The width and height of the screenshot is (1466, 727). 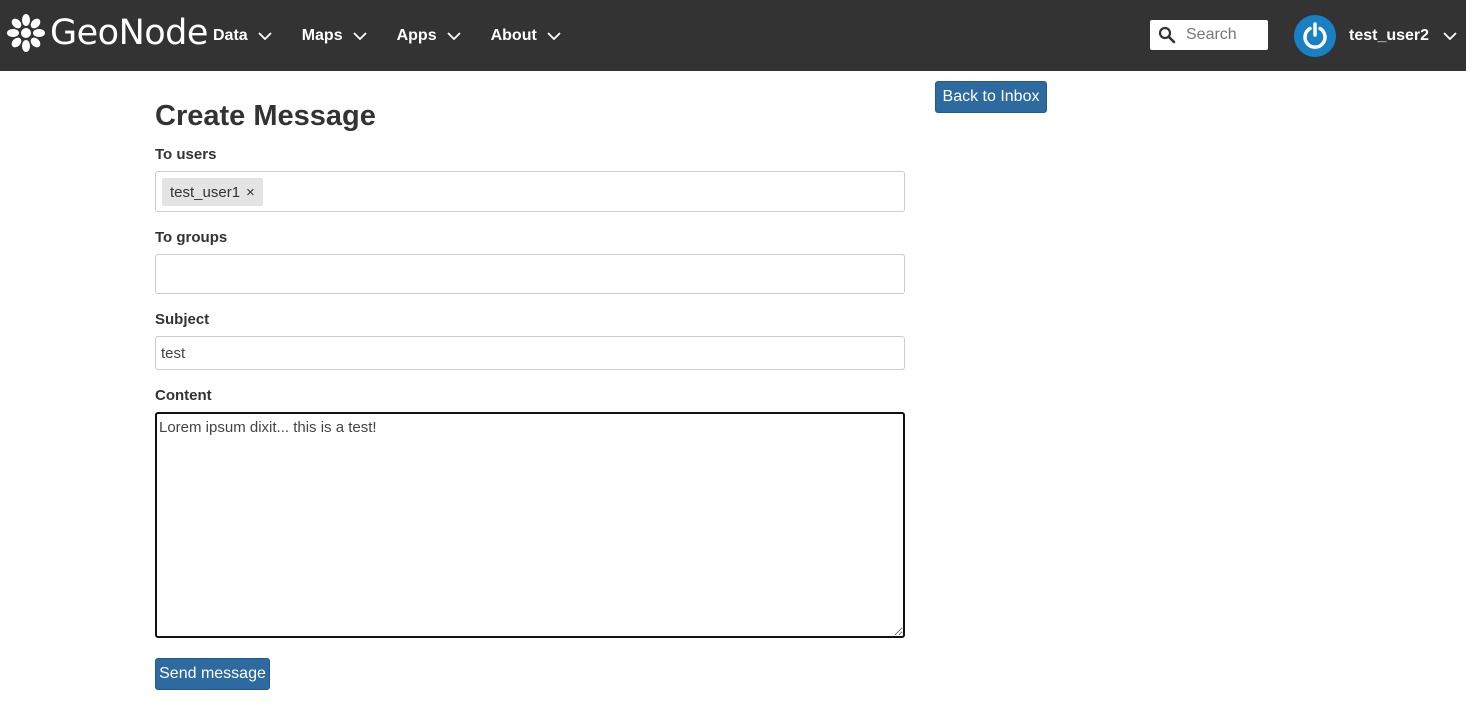 What do you see at coordinates (1167, 35) in the screenshot?
I see `search-icon` at bounding box center [1167, 35].